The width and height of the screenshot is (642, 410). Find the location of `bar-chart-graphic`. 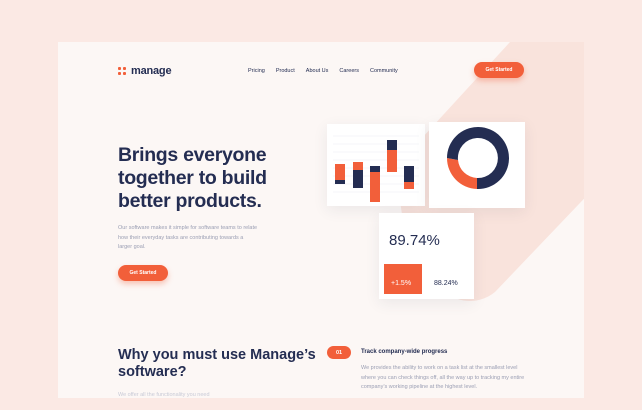

bar-chart-graphic is located at coordinates (376, 168).